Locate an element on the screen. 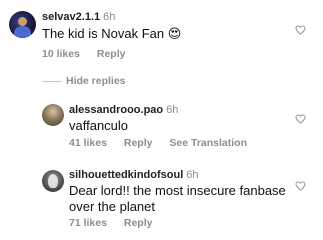 The height and width of the screenshot is (240, 323). comment-text: vaffanculo is located at coordinates (99, 125).